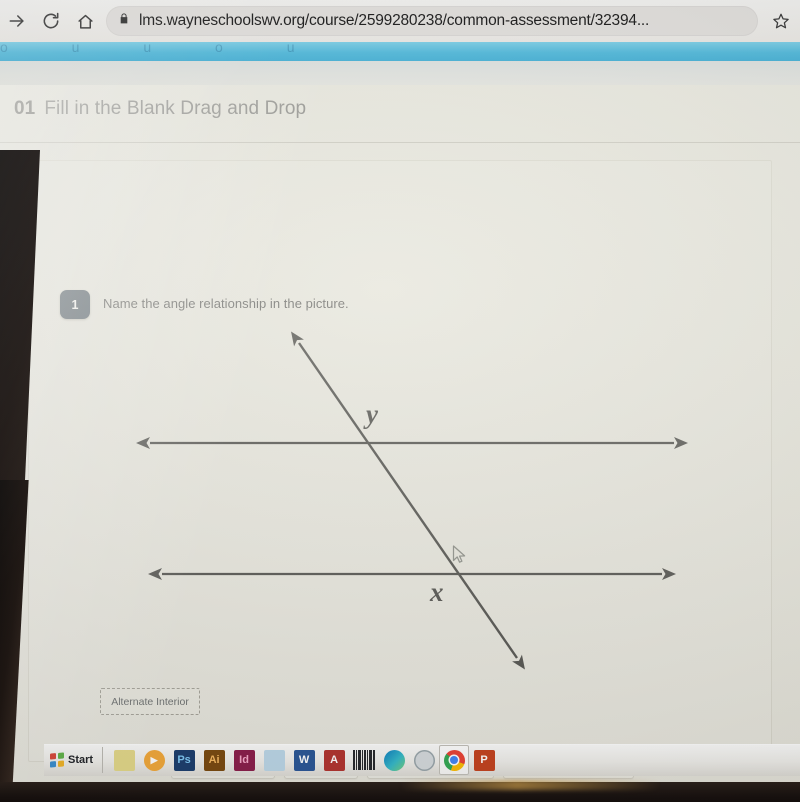  Describe the element at coordinates (214, 760) in the screenshot. I see `illustrator-icon: Ai` at that location.